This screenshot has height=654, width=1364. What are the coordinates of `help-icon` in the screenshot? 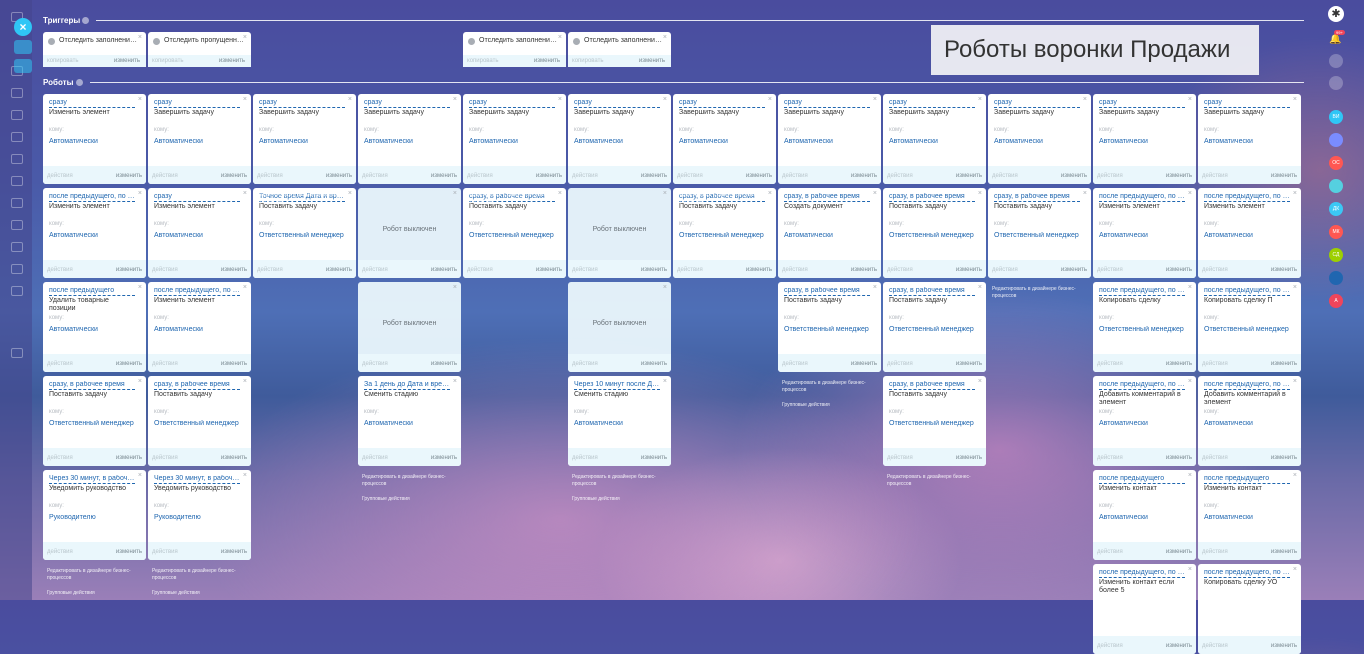 It's located at (85, 20).